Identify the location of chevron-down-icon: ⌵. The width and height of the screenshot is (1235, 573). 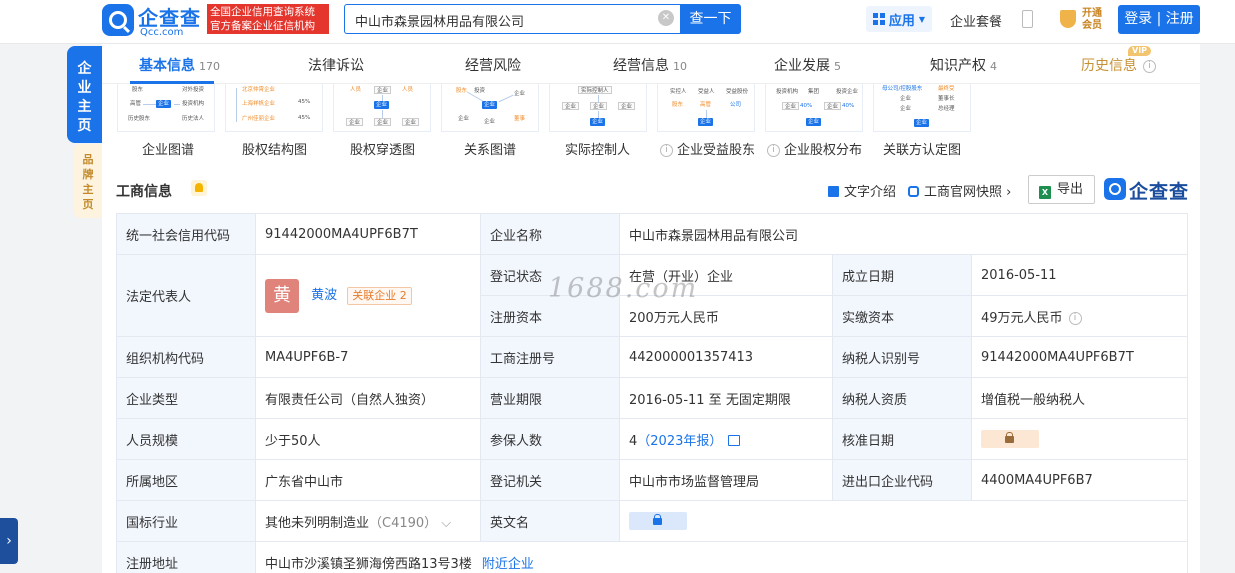
(446, 523).